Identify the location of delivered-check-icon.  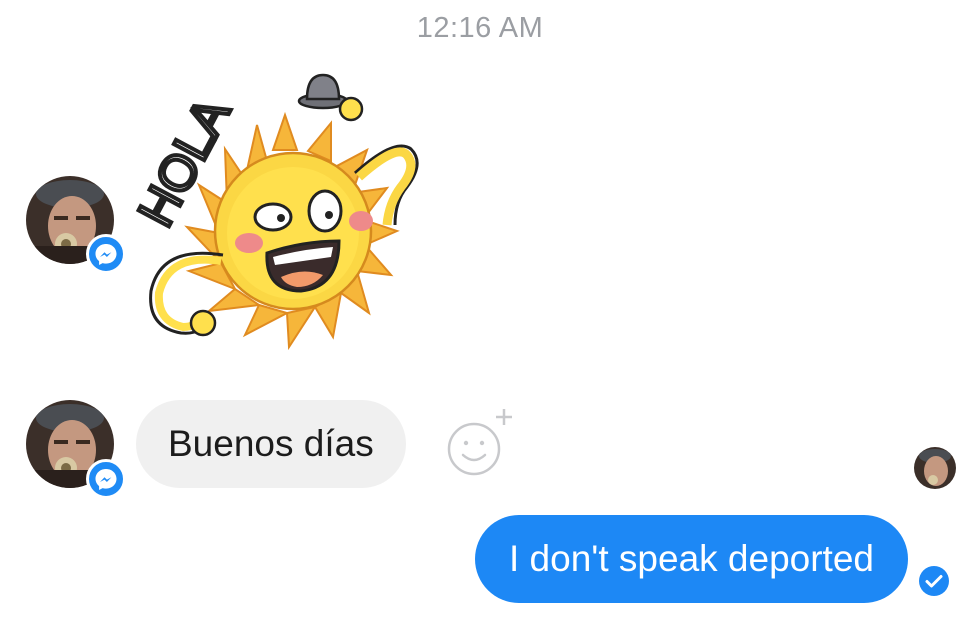
(934, 581).